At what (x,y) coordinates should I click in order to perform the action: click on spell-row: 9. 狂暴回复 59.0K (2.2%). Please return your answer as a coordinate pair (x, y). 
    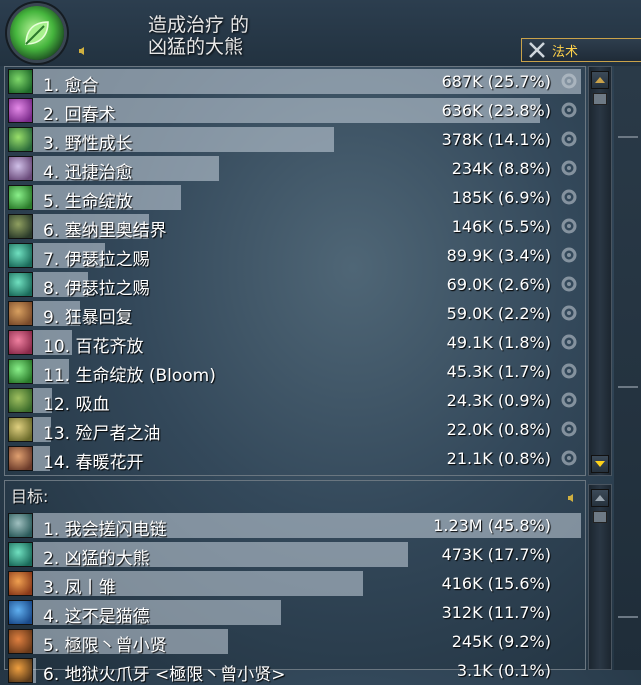
    Looking at the image, I should click on (295, 313).